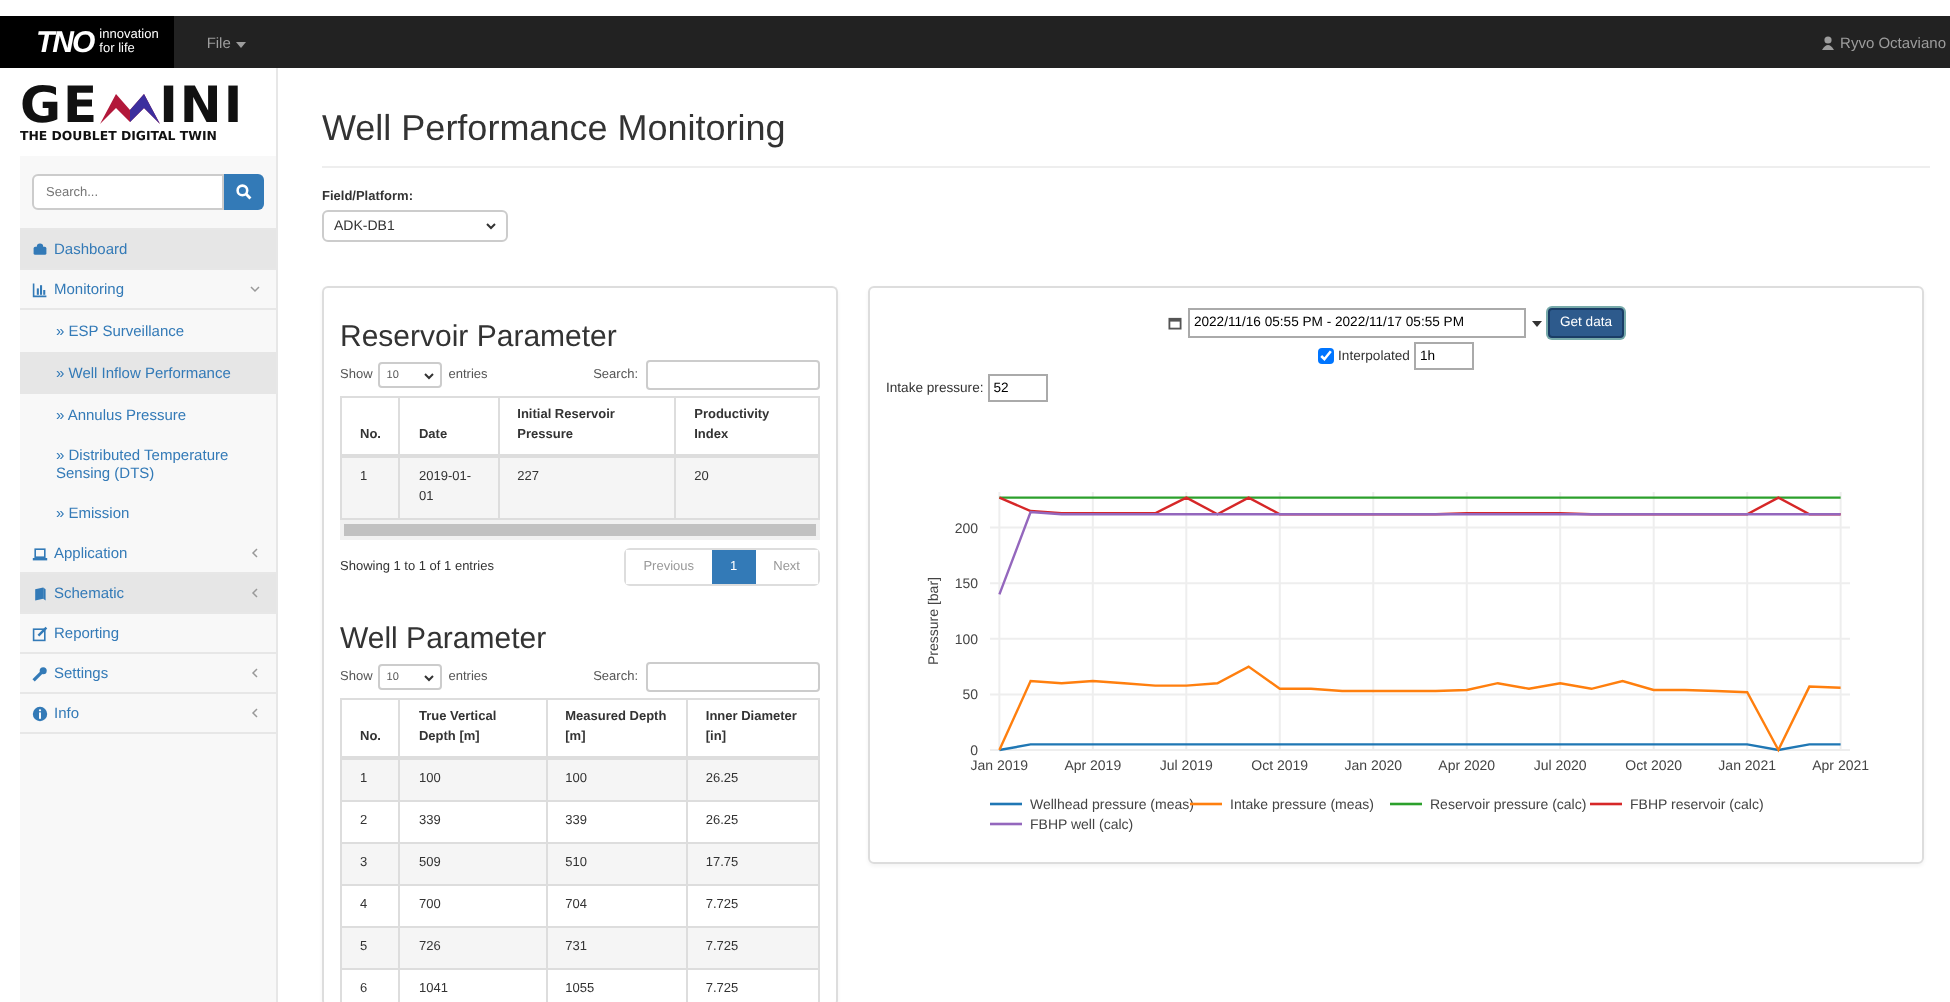 This screenshot has height=1002, width=1950. Describe the element at coordinates (40, 289) in the screenshot. I see `chart-icon` at that location.